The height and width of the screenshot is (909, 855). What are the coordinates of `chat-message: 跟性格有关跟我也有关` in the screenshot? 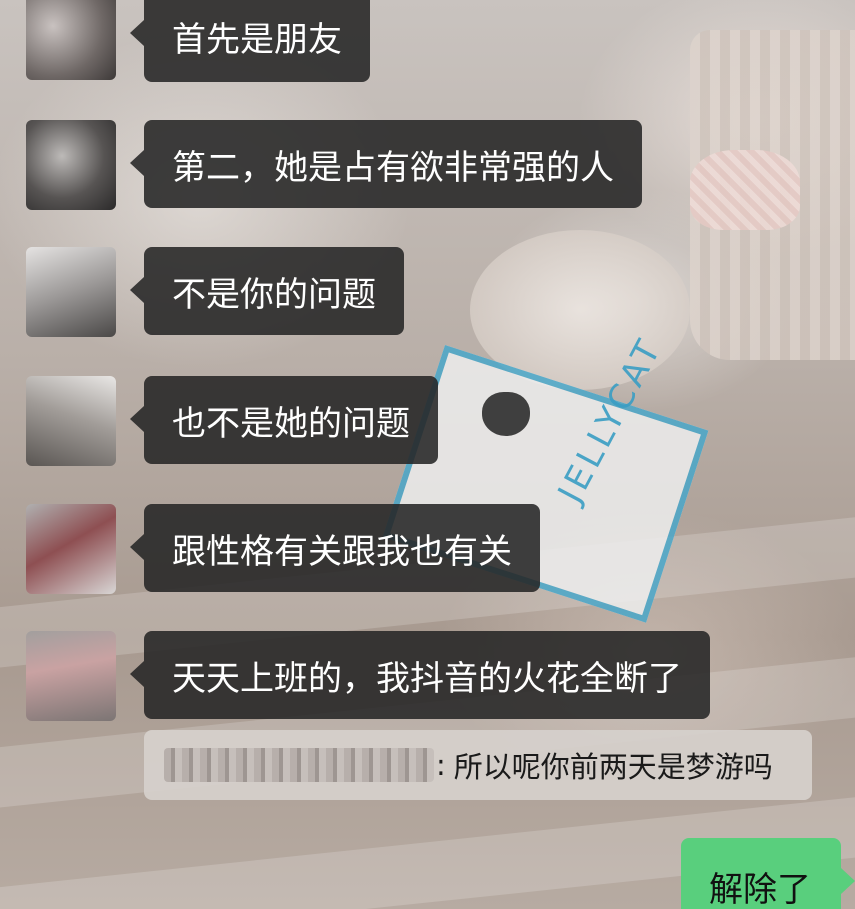 It's located at (283, 549).